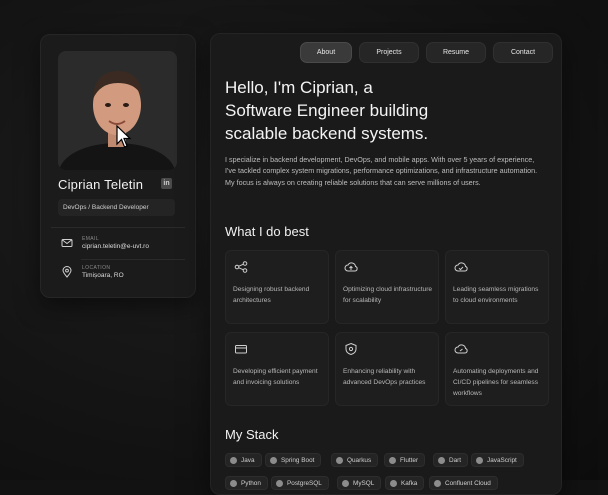 The height and width of the screenshot is (495, 608). I want to click on stack-chip-kafka: Kafka, so click(405, 483).